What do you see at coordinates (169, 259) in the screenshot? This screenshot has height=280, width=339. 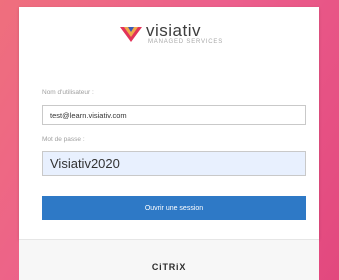 I see `footer: CiTRiX` at bounding box center [169, 259].